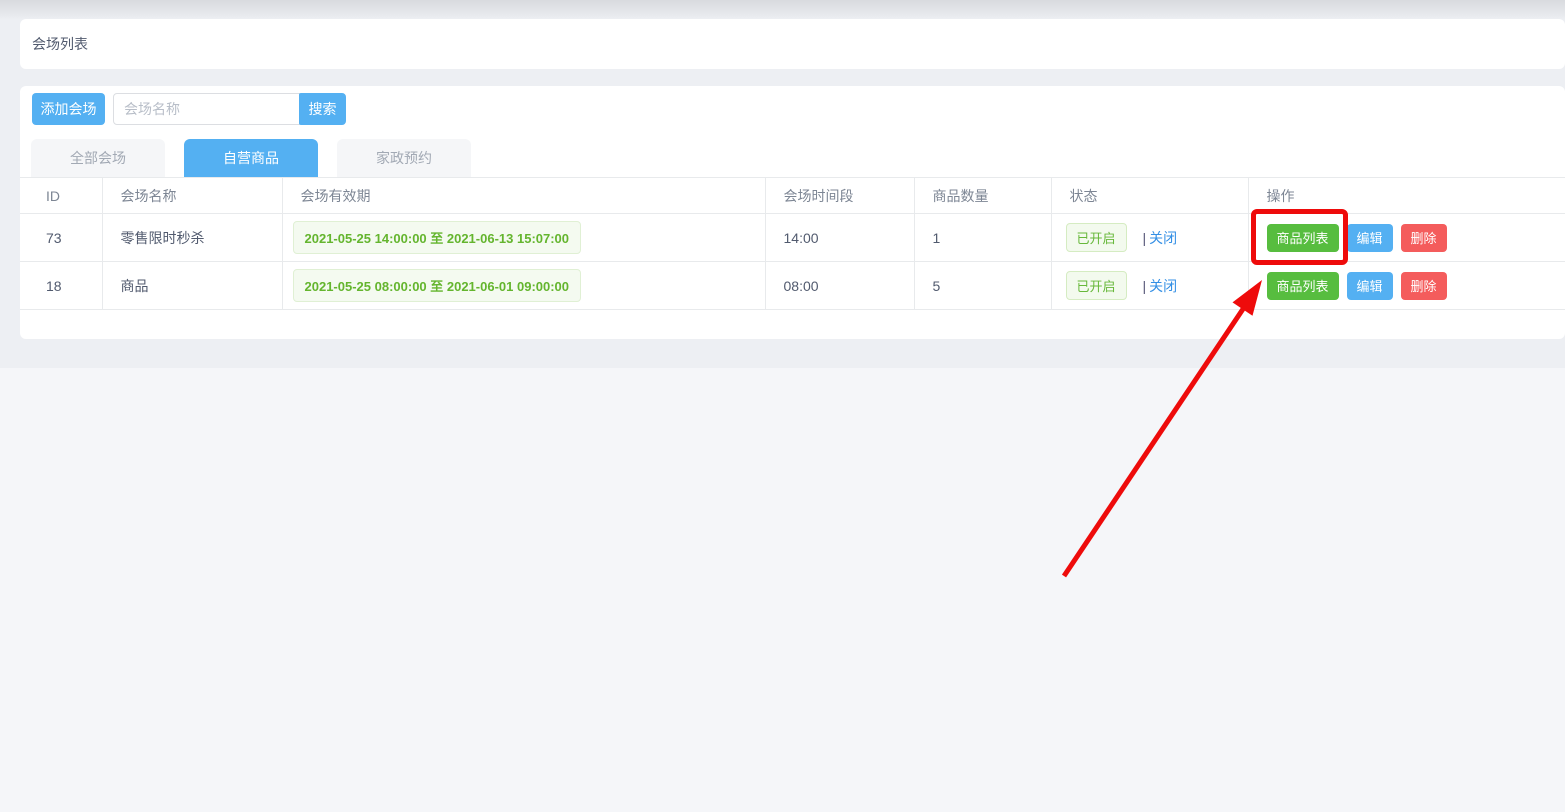 The height and width of the screenshot is (812, 1565). Describe the element at coordinates (524, 195) in the screenshot. I see `column-header-validity: 会场有效期` at that location.